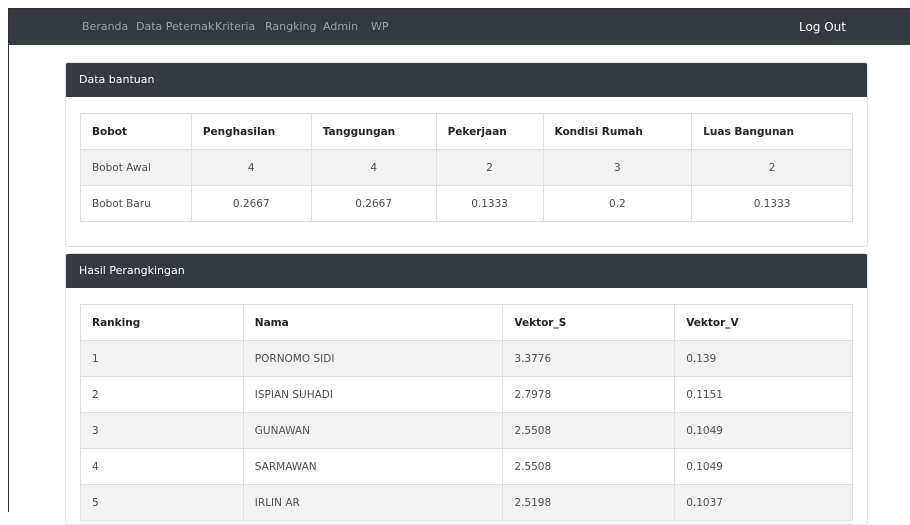 Image resolution: width=910 pixels, height=525 pixels. I want to click on col-header-vektor-v: Vektor_V, so click(763, 322).